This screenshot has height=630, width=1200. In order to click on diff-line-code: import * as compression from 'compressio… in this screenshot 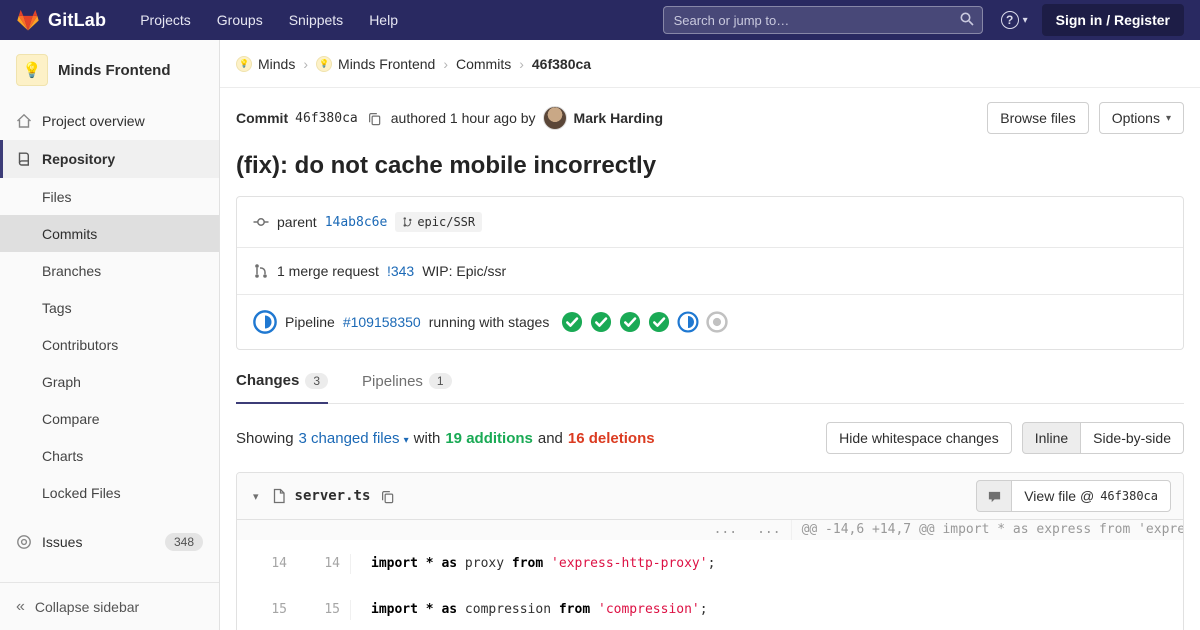, I will do `click(539, 609)`.